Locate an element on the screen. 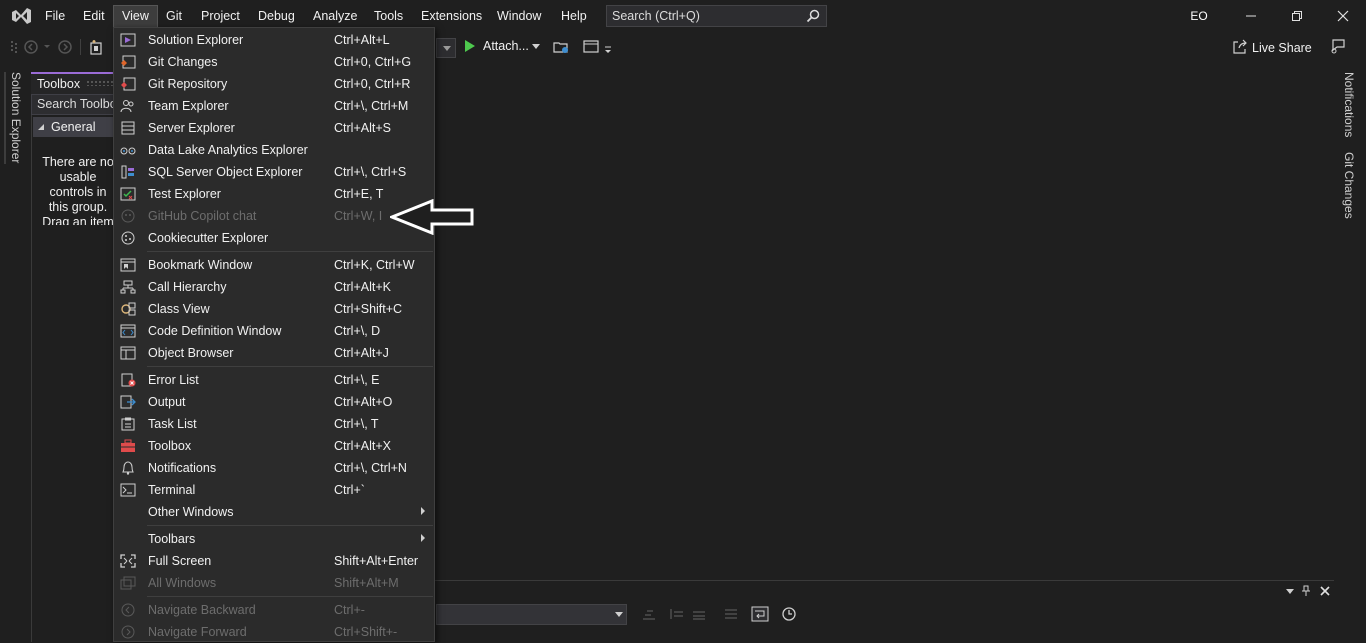 This screenshot has height=643, width=1366. menu-analyze: Analyze is located at coordinates (335, 16).